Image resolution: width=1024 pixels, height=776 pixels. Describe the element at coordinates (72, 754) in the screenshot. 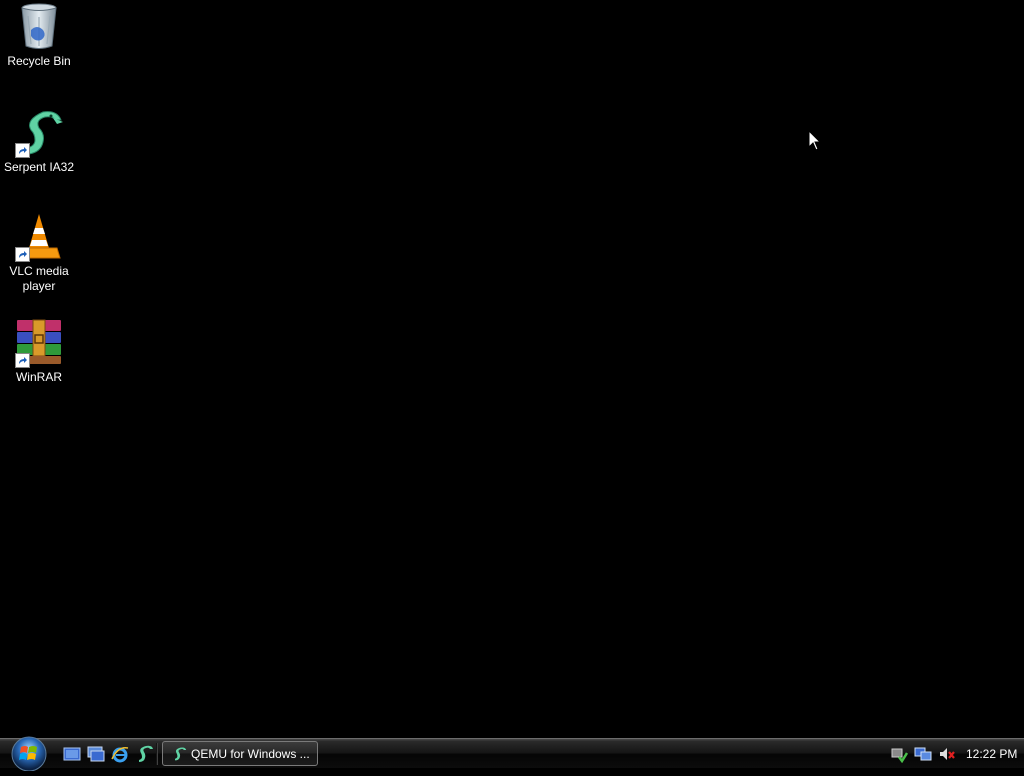

I see `show-desktop-icon` at that location.